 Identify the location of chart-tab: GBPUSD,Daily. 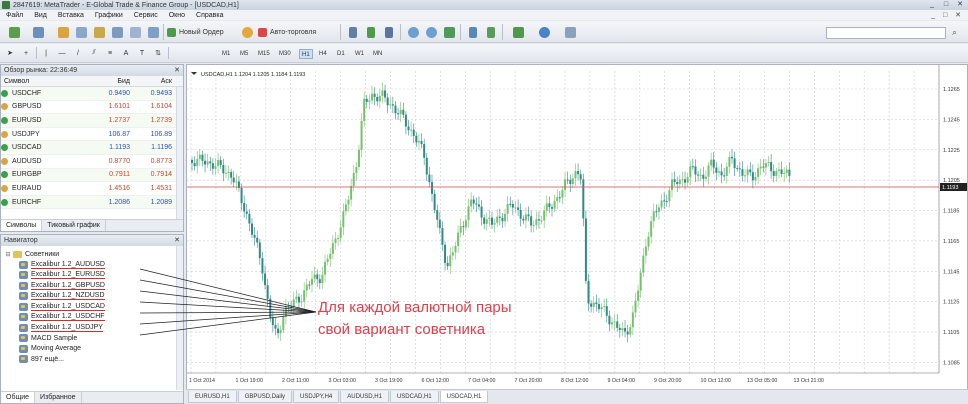
(265, 397).